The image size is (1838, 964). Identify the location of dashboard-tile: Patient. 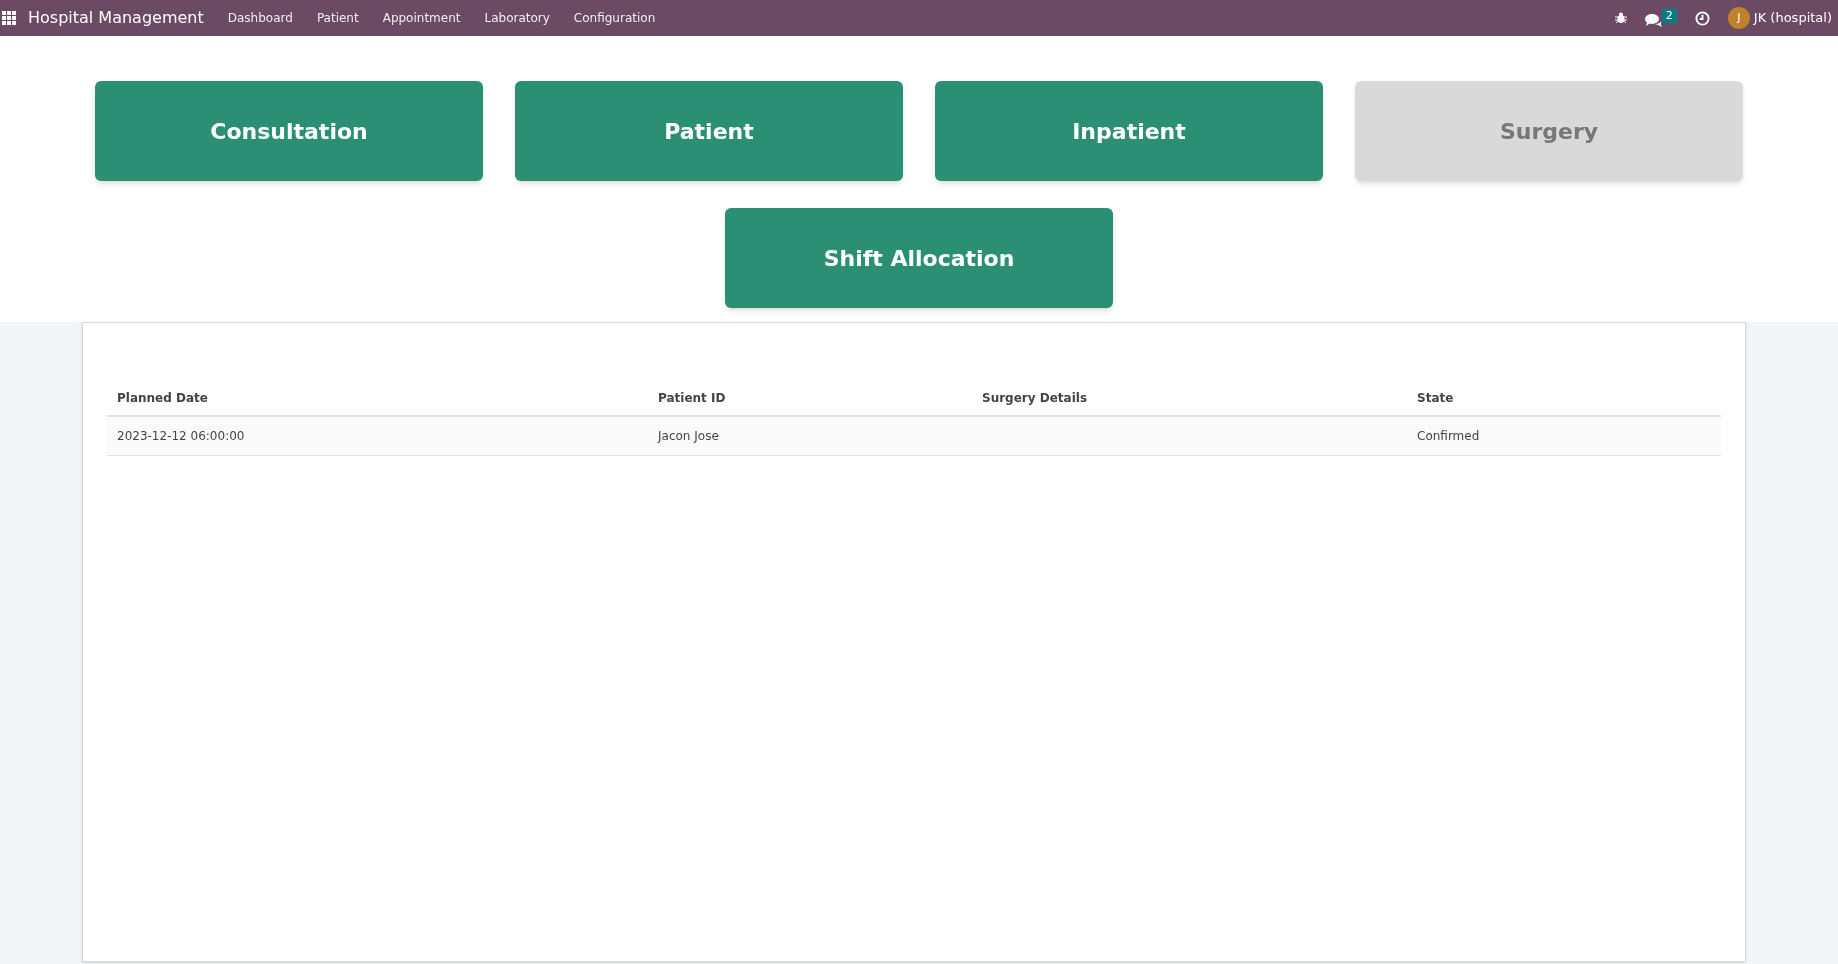
(709, 131).